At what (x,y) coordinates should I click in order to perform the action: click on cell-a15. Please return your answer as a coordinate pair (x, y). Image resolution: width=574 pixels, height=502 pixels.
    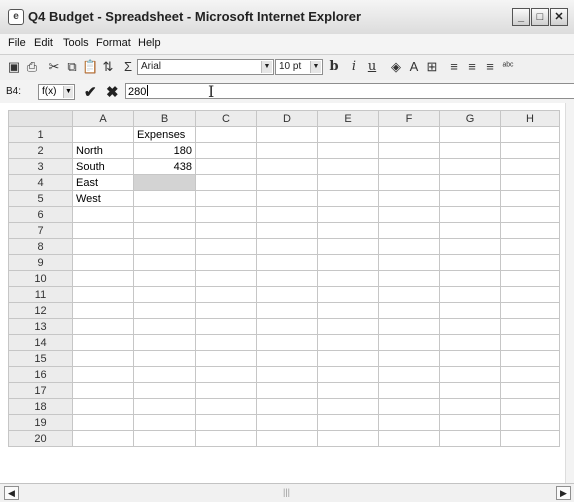
    Looking at the image, I should click on (103, 358).